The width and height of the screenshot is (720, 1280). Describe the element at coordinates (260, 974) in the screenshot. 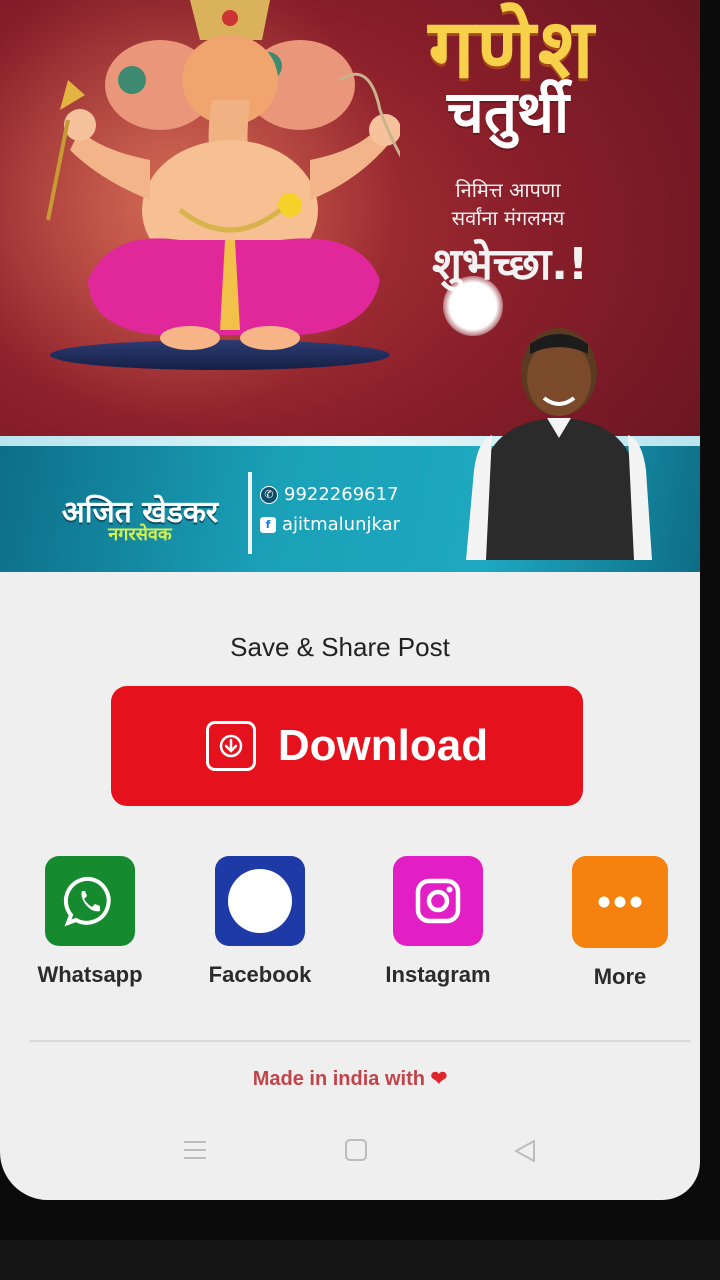

I see `share-facebook-label: Facebook` at that location.